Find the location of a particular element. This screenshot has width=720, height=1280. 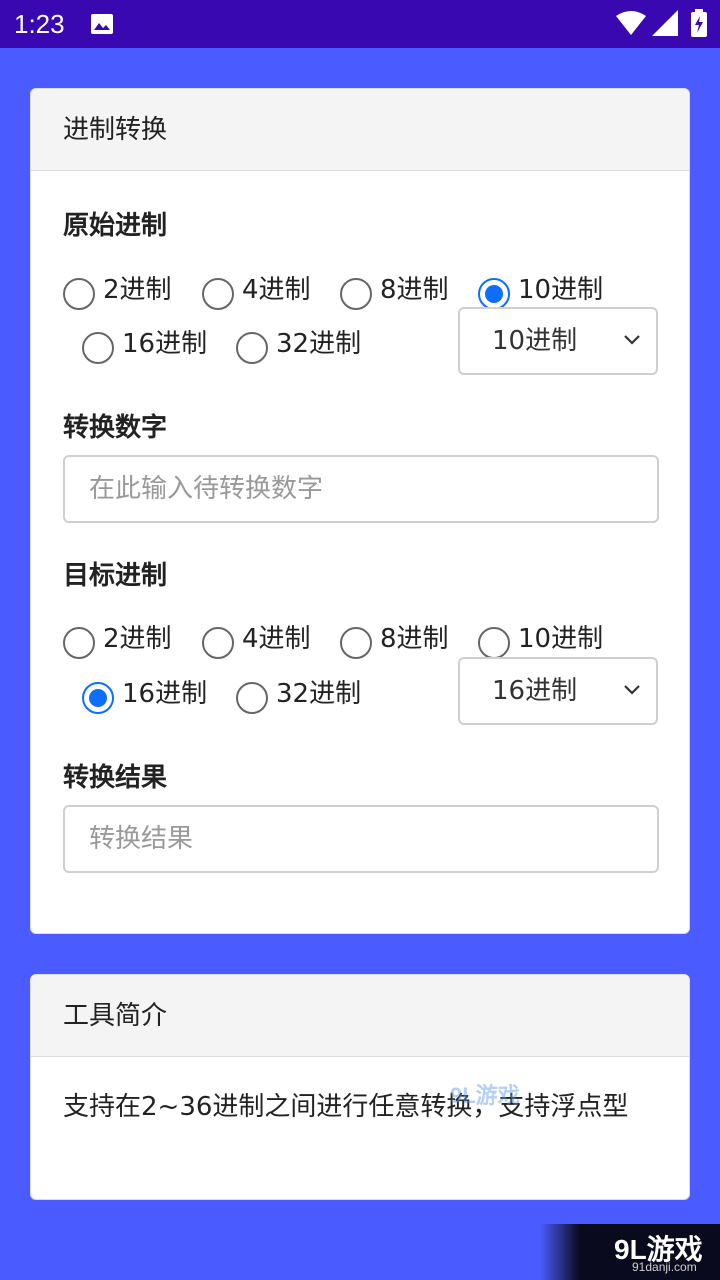

number-input is located at coordinates (361, 489).